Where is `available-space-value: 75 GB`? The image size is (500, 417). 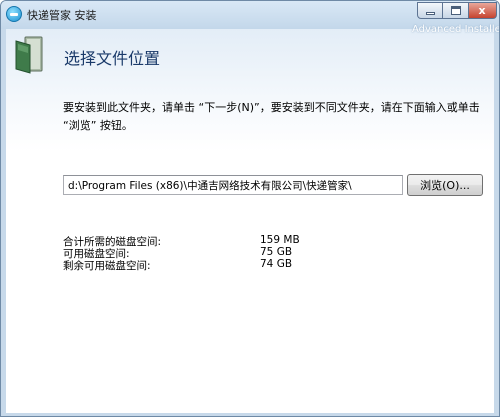
available-space-value: 75 GB is located at coordinates (276, 252).